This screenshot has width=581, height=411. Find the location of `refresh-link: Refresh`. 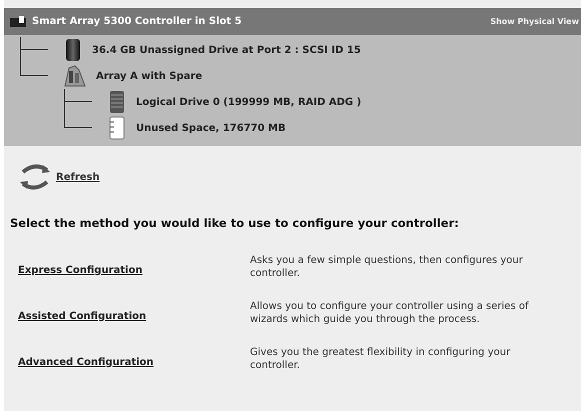

refresh-link: Refresh is located at coordinates (78, 177).